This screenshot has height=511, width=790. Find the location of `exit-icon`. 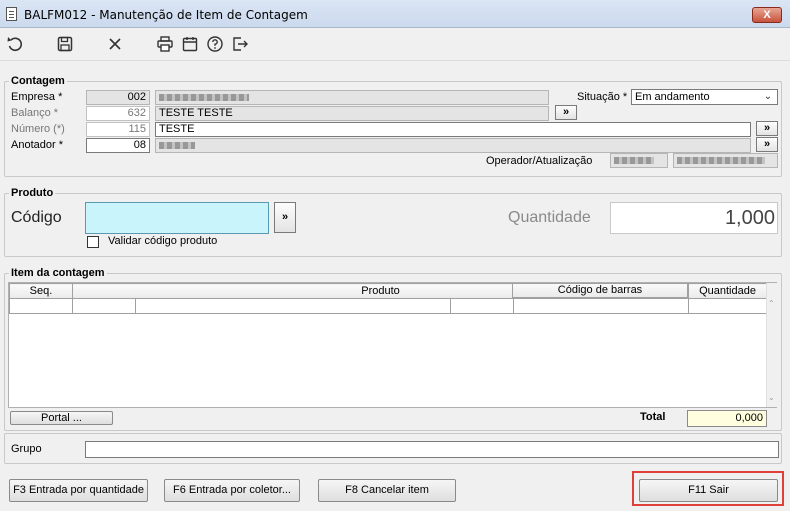

exit-icon is located at coordinates (240, 44).